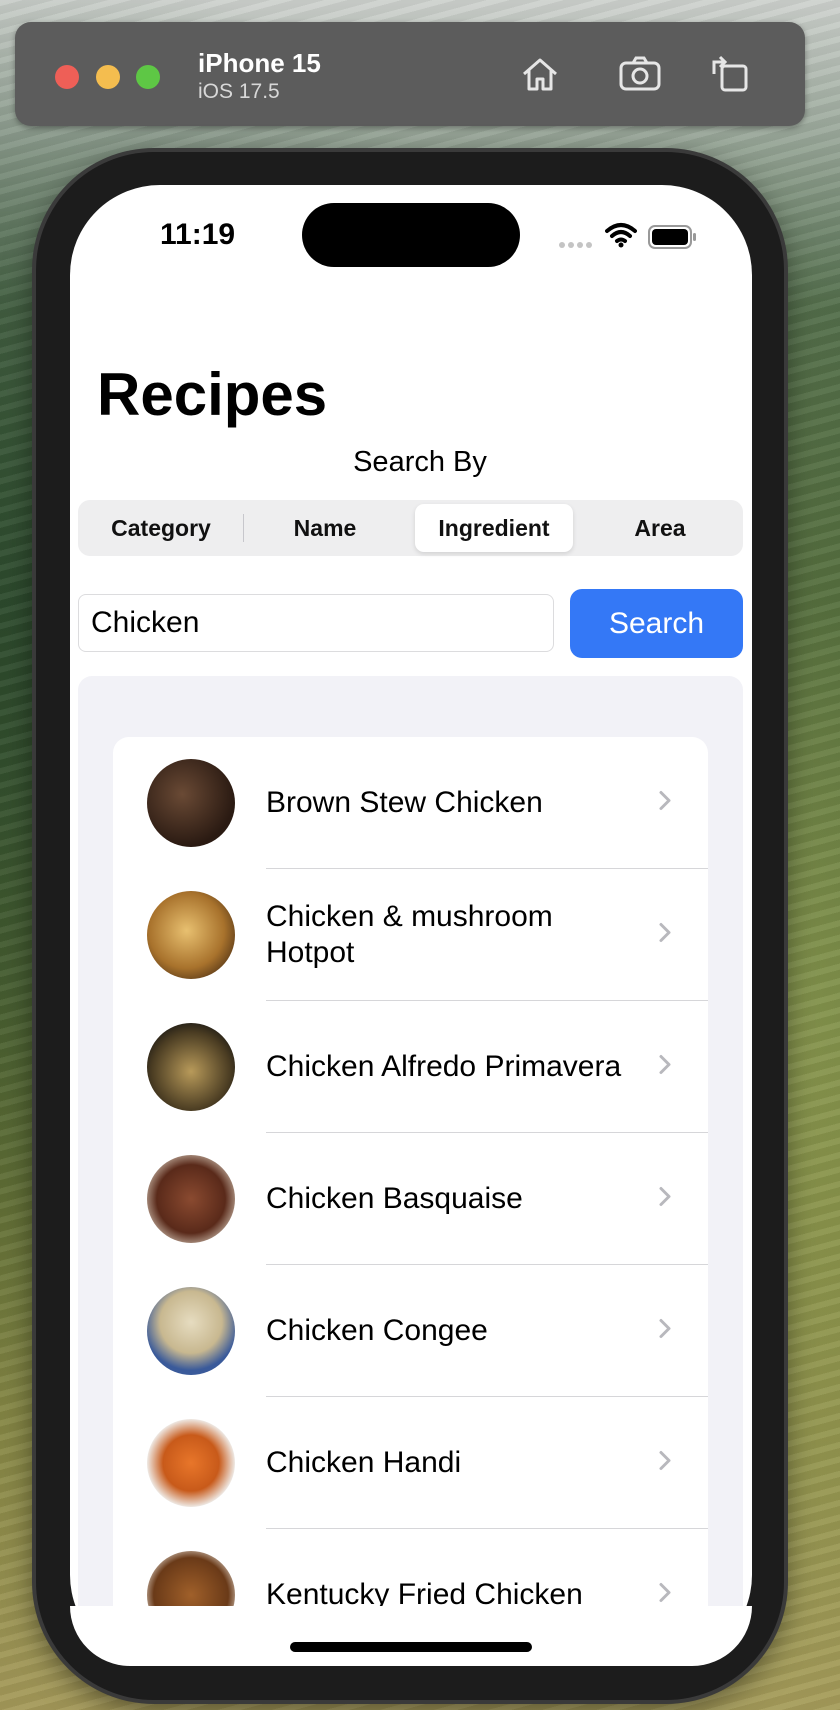  I want to click on zoom-window-button, so click(148, 77).